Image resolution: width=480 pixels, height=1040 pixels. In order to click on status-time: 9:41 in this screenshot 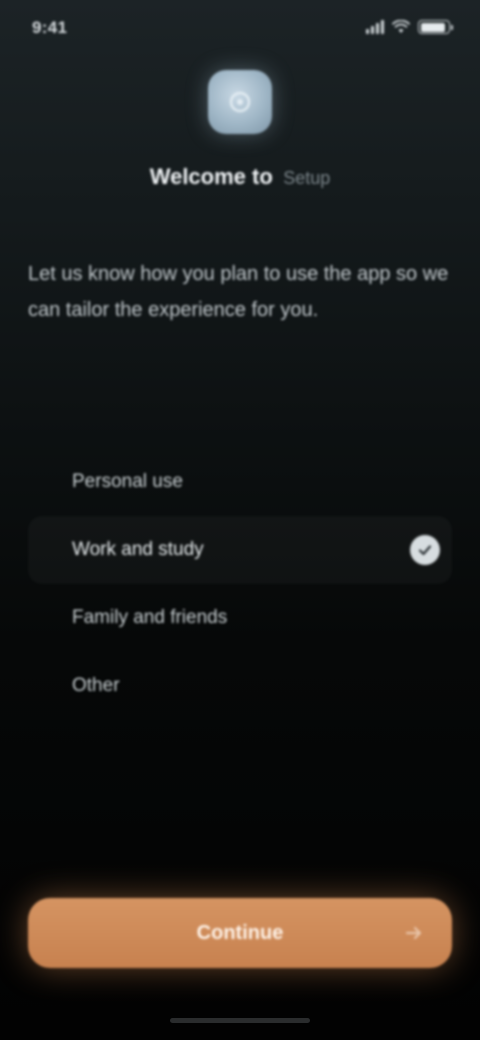, I will do `click(50, 27)`.